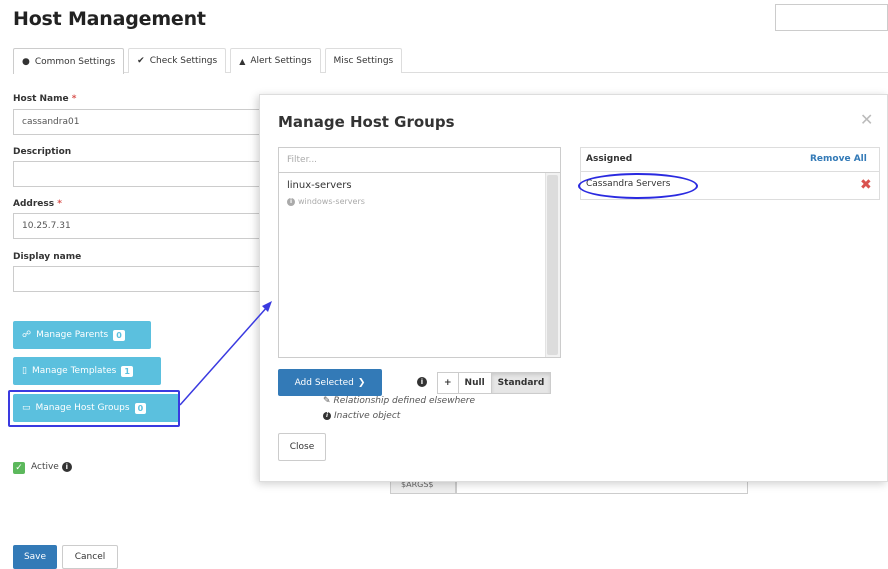  Describe the element at coordinates (831, 17) in the screenshot. I see `top-search-input` at that location.